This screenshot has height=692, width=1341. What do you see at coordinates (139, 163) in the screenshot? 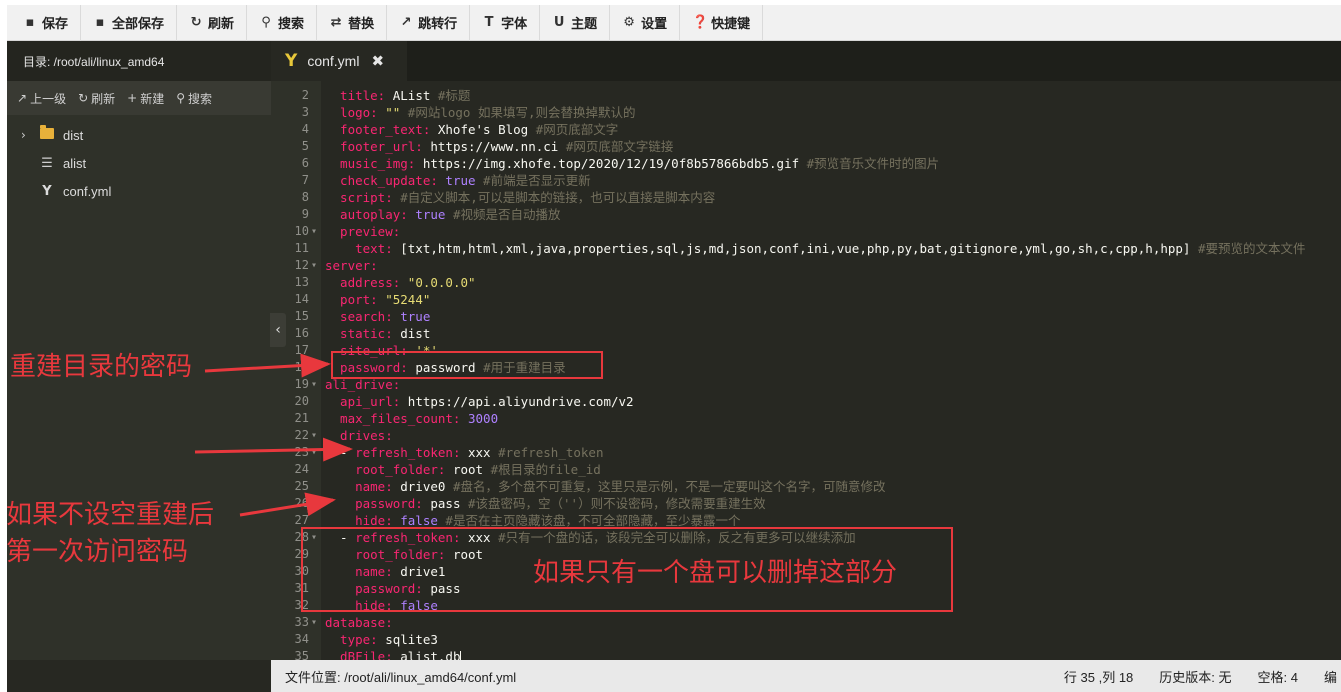
I see `tree-item-1: ›☰alist` at bounding box center [139, 163].